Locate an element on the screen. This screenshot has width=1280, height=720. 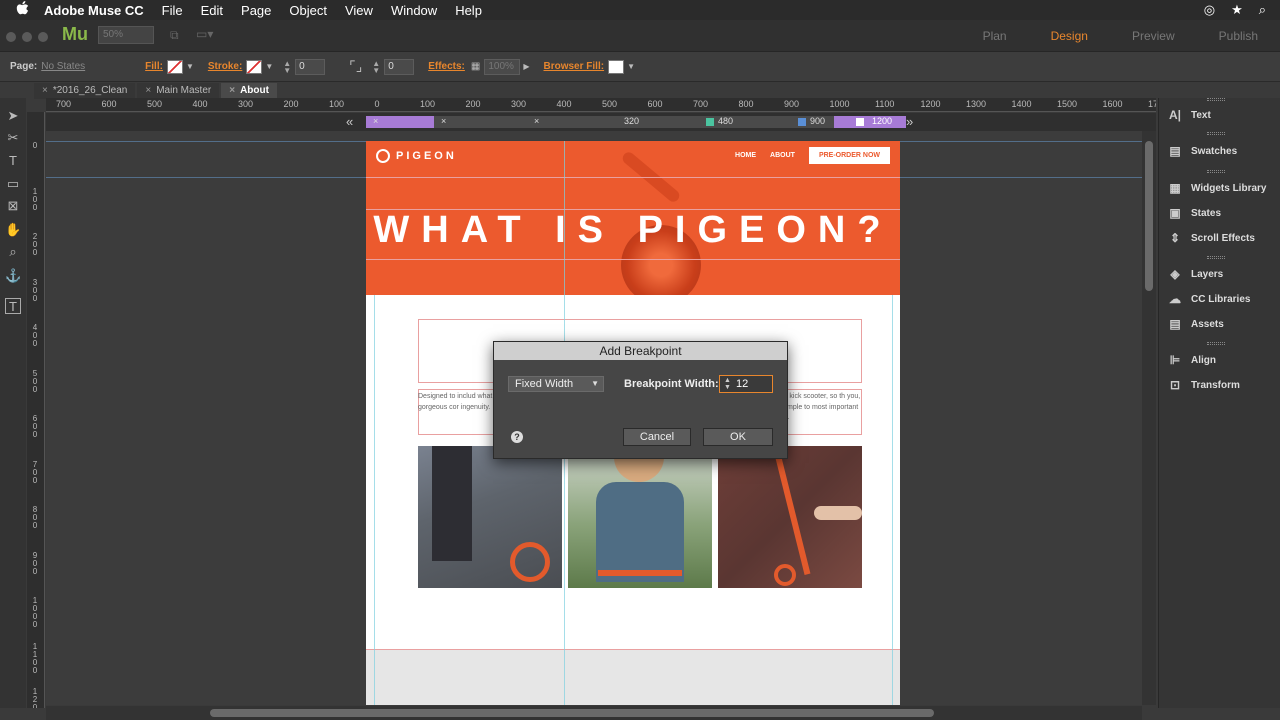
panel-scroll-effects: ⇕ Scroll Effects is located at coordinates (1211, 238).